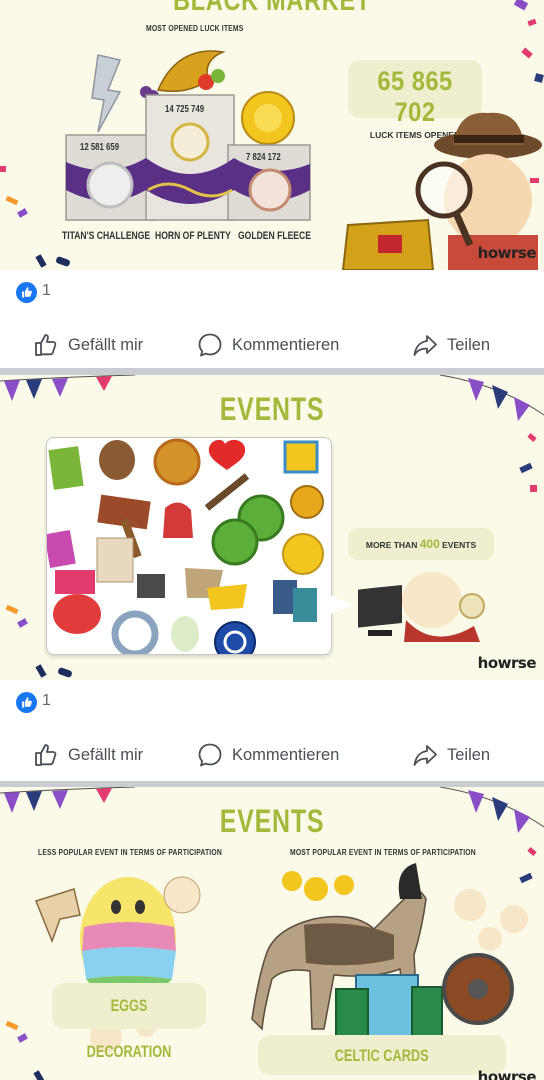 The height and width of the screenshot is (1080, 544). I want to click on most-popular-event-box: CELTIC CARDS, so click(382, 1055).